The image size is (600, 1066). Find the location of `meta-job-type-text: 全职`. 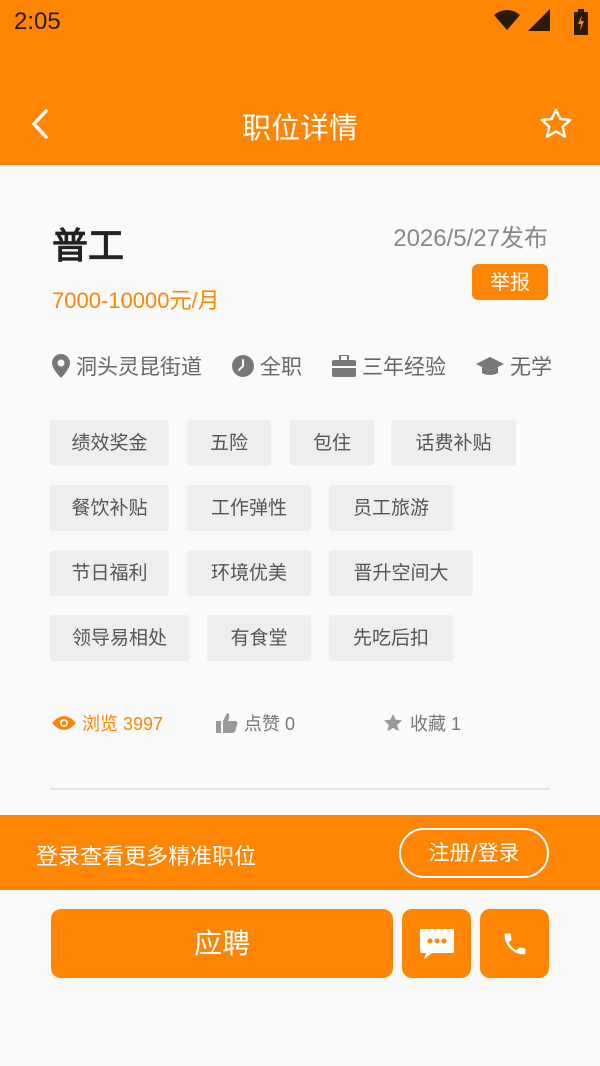

meta-job-type-text: 全职 is located at coordinates (281, 367).